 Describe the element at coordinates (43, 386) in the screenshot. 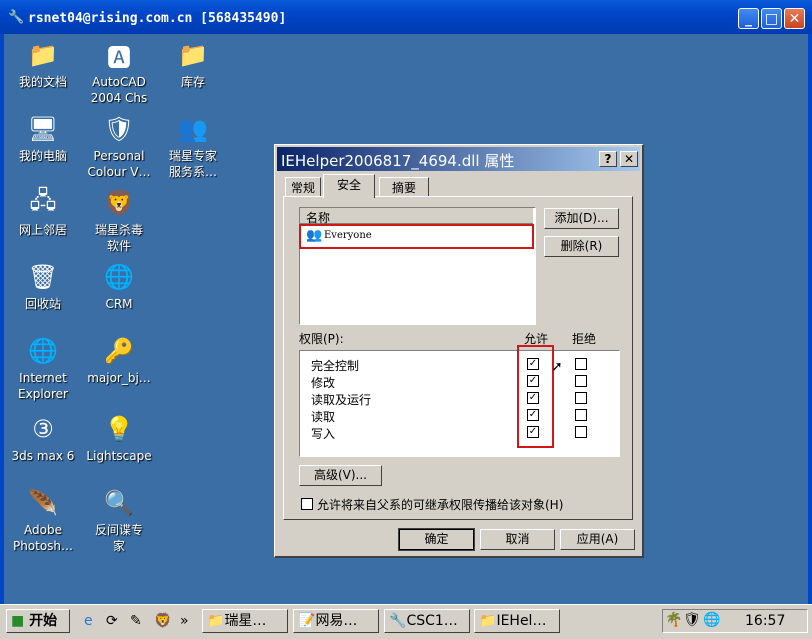

I see `desktop-icon-label: Internet Explorer` at that location.